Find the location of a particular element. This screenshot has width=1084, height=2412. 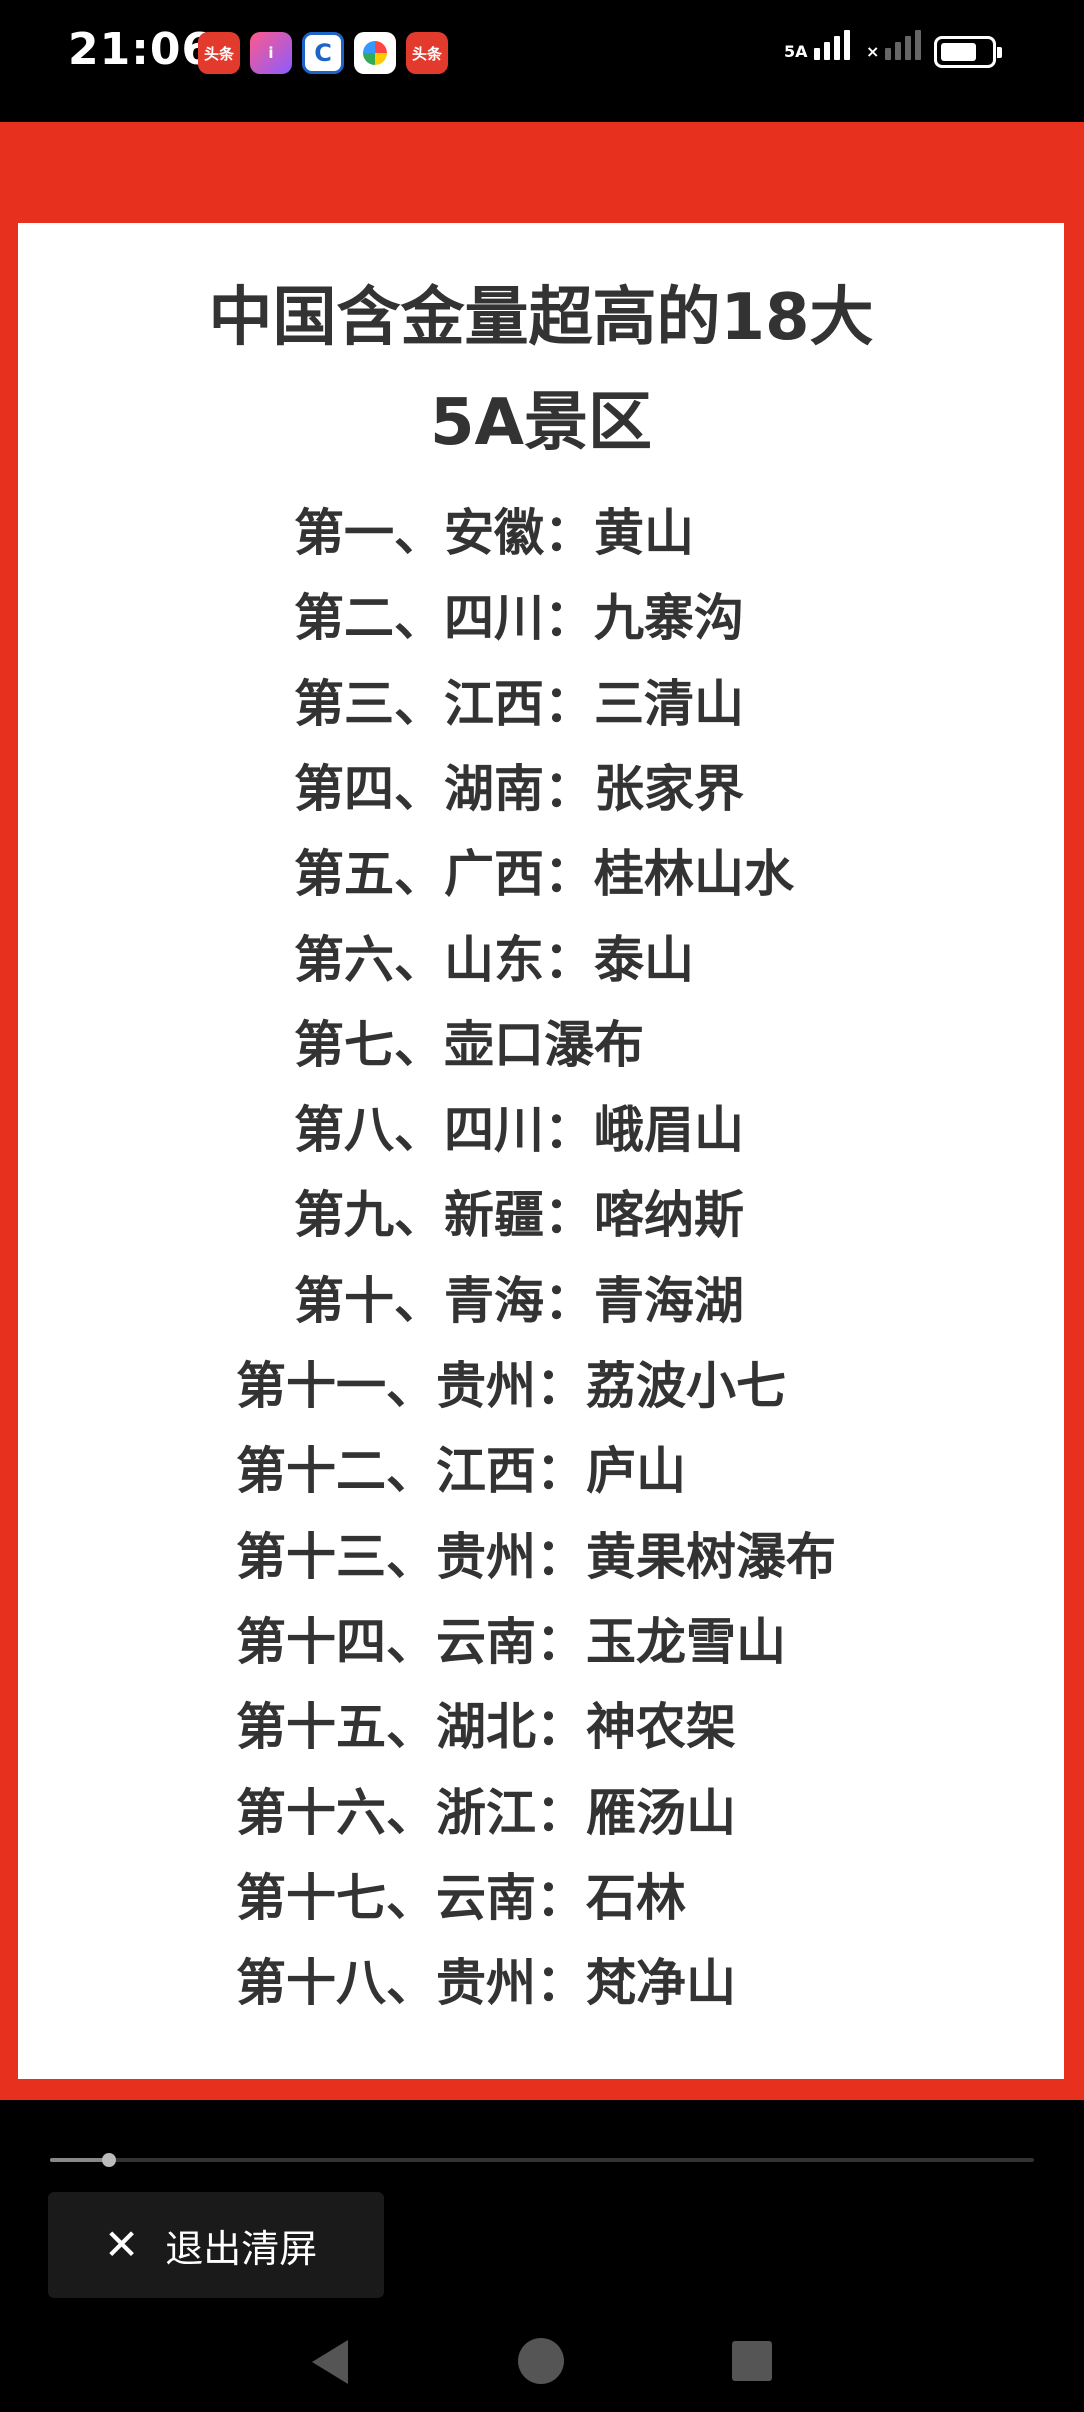

list-item: 第十、青海：青海湖 is located at coordinates (519, 1300).